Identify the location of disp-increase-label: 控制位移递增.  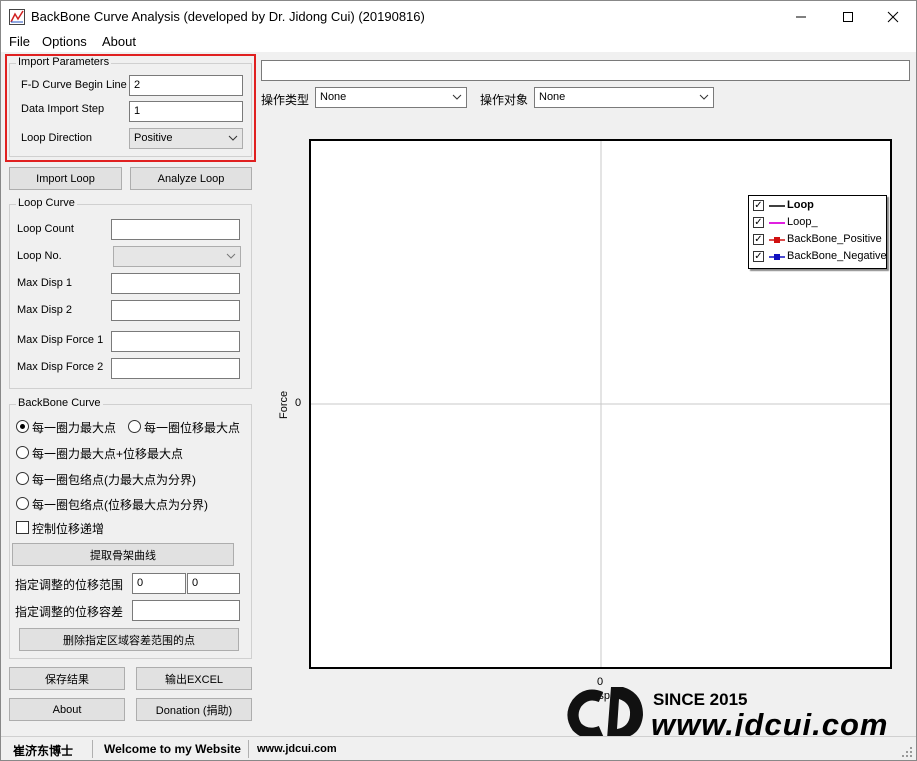
(68, 529).